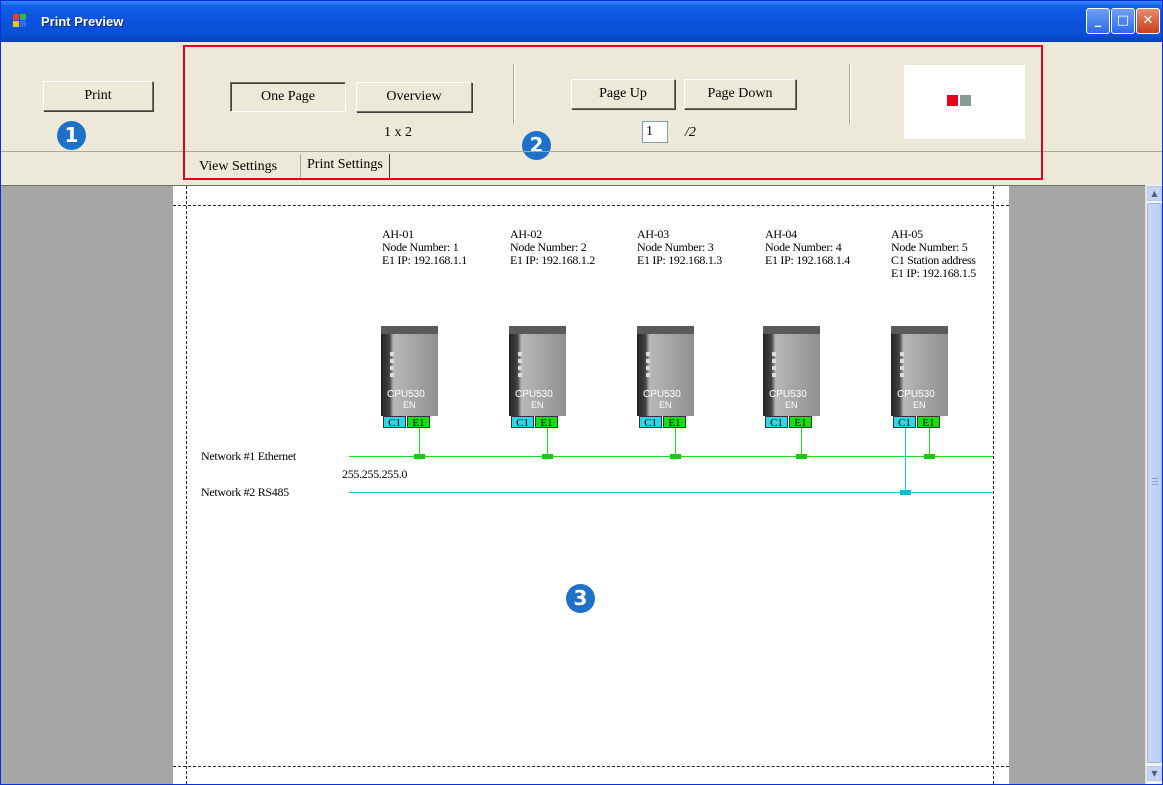  Describe the element at coordinates (82, 21) in the screenshot. I see `window-title: Print Preview` at that location.